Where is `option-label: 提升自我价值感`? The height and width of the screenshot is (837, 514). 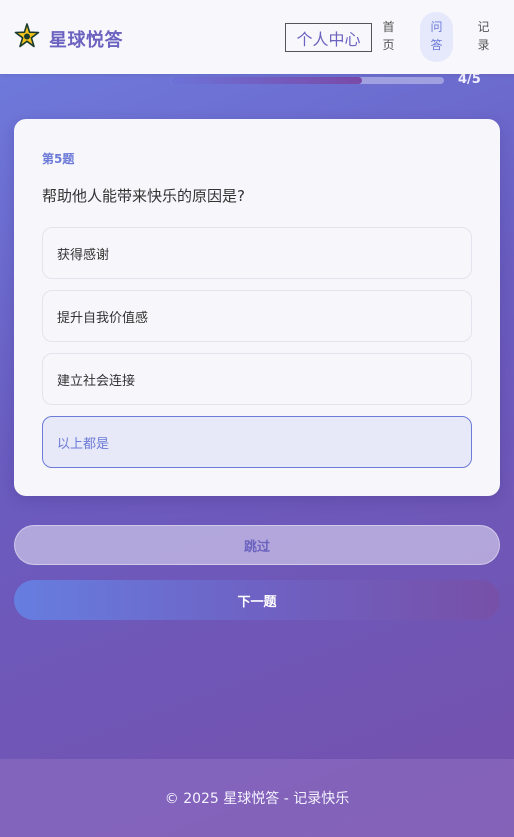
option-label: 提升自我价值感 is located at coordinates (103, 318).